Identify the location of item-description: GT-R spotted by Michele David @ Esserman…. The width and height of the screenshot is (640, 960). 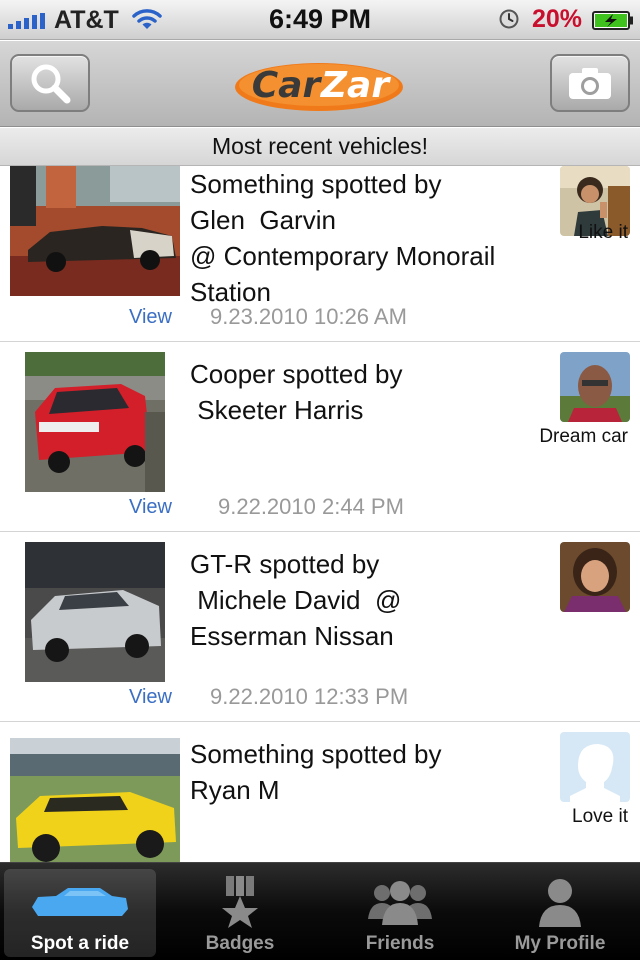
(296, 600).